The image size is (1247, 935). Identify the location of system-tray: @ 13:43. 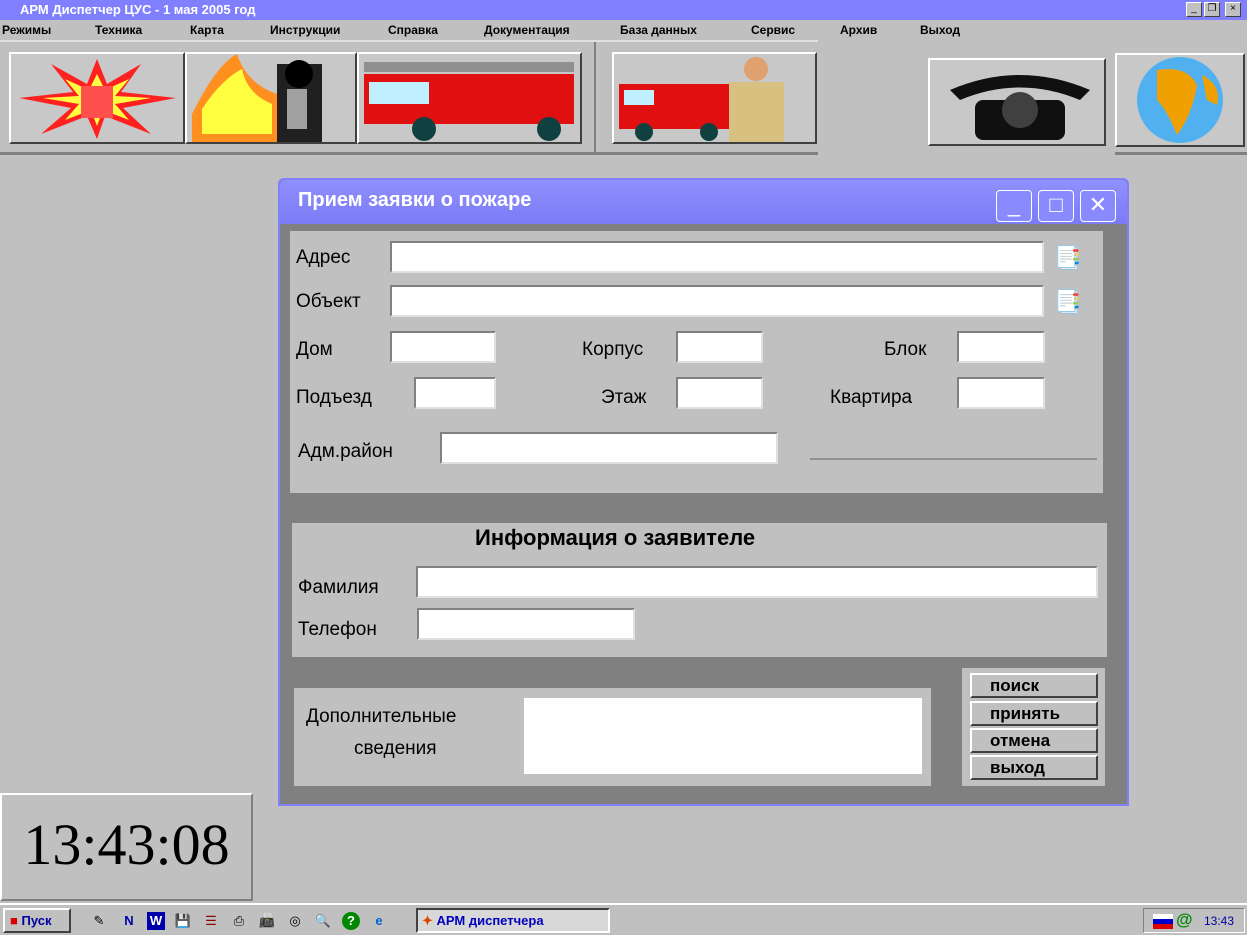
(1194, 920).